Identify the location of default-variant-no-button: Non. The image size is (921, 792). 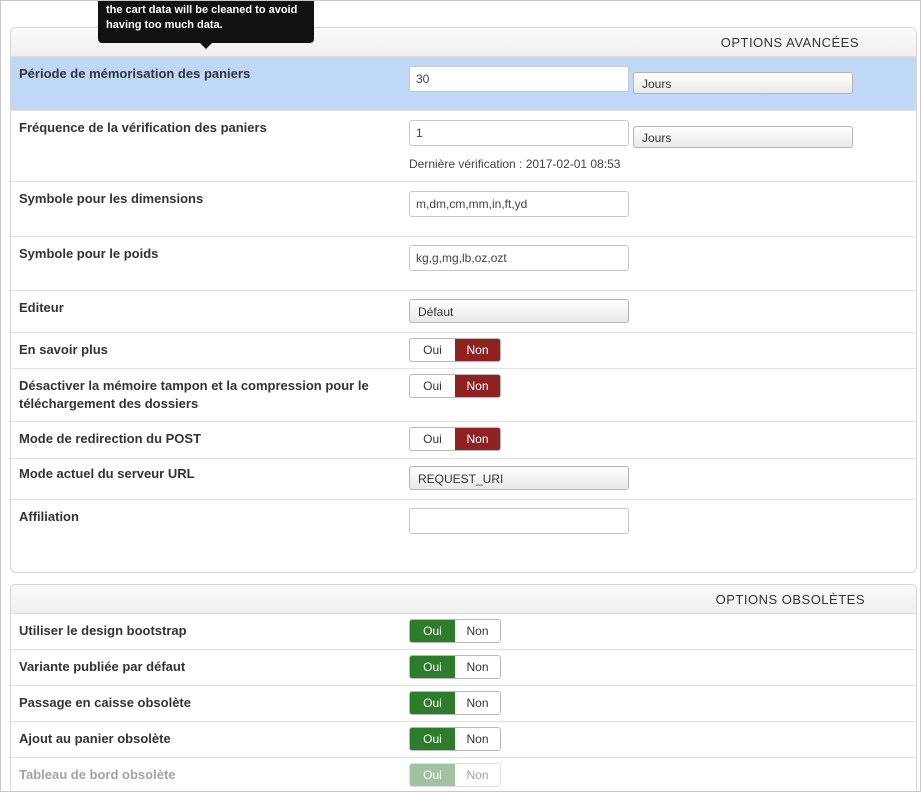
(477, 667).